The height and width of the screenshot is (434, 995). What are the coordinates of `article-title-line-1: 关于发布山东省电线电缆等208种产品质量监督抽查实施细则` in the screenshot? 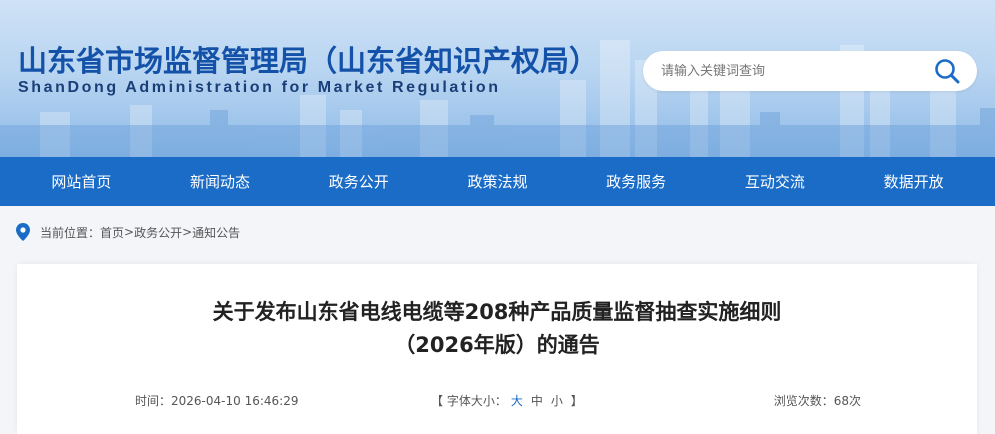 It's located at (497, 312).